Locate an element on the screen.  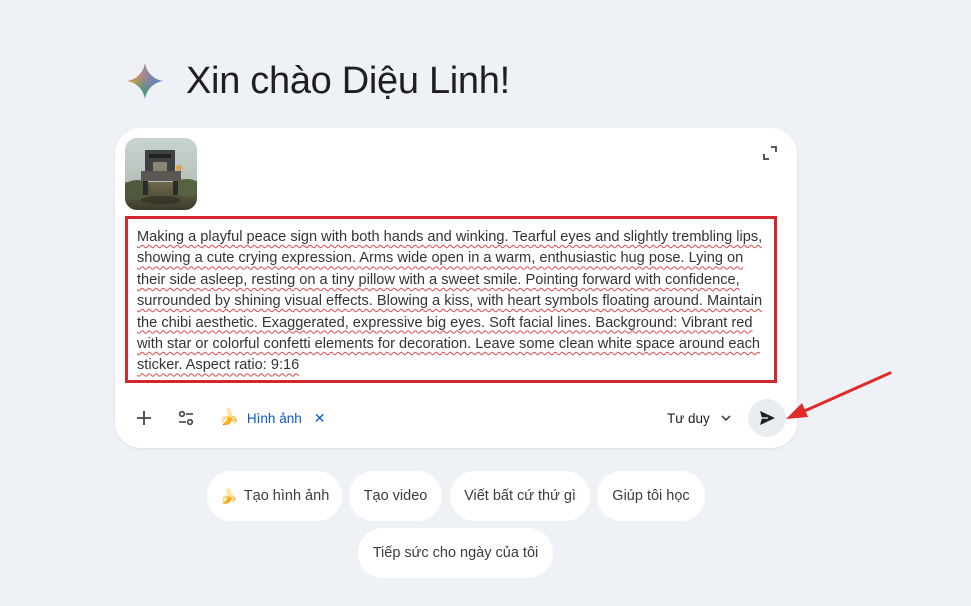
suggestion-label: Tạo video is located at coordinates (395, 496).